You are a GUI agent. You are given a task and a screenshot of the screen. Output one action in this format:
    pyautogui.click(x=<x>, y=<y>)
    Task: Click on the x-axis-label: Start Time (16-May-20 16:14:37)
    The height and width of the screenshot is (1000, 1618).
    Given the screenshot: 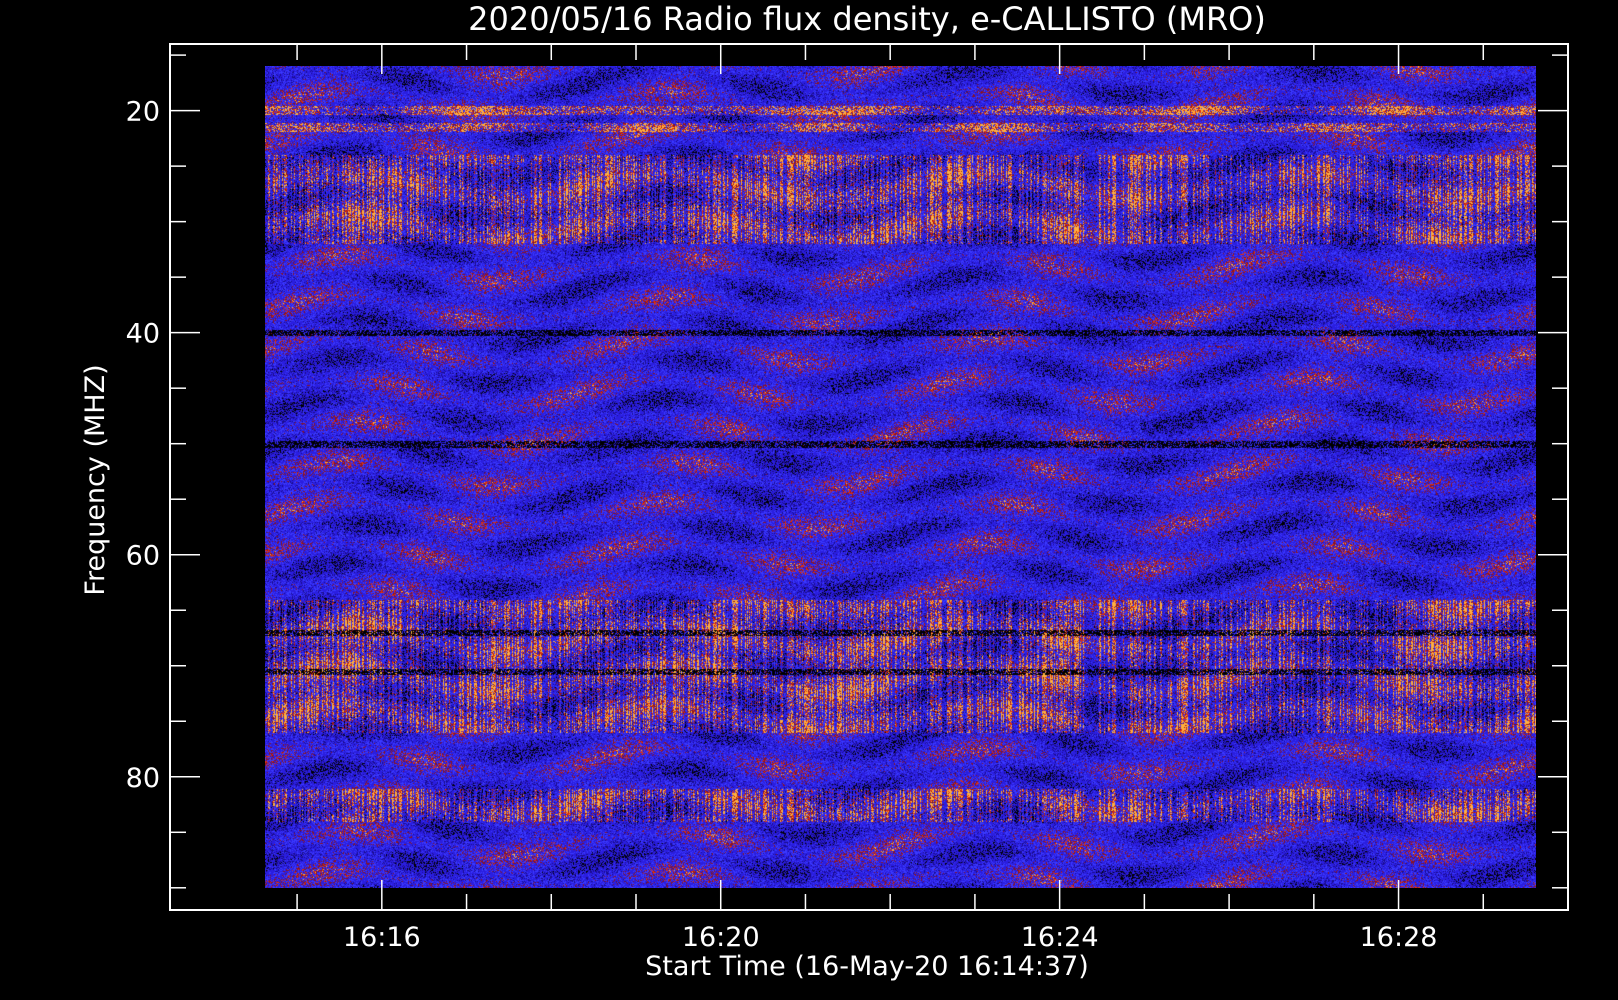 What is the action you would take?
    pyautogui.click(x=867, y=966)
    